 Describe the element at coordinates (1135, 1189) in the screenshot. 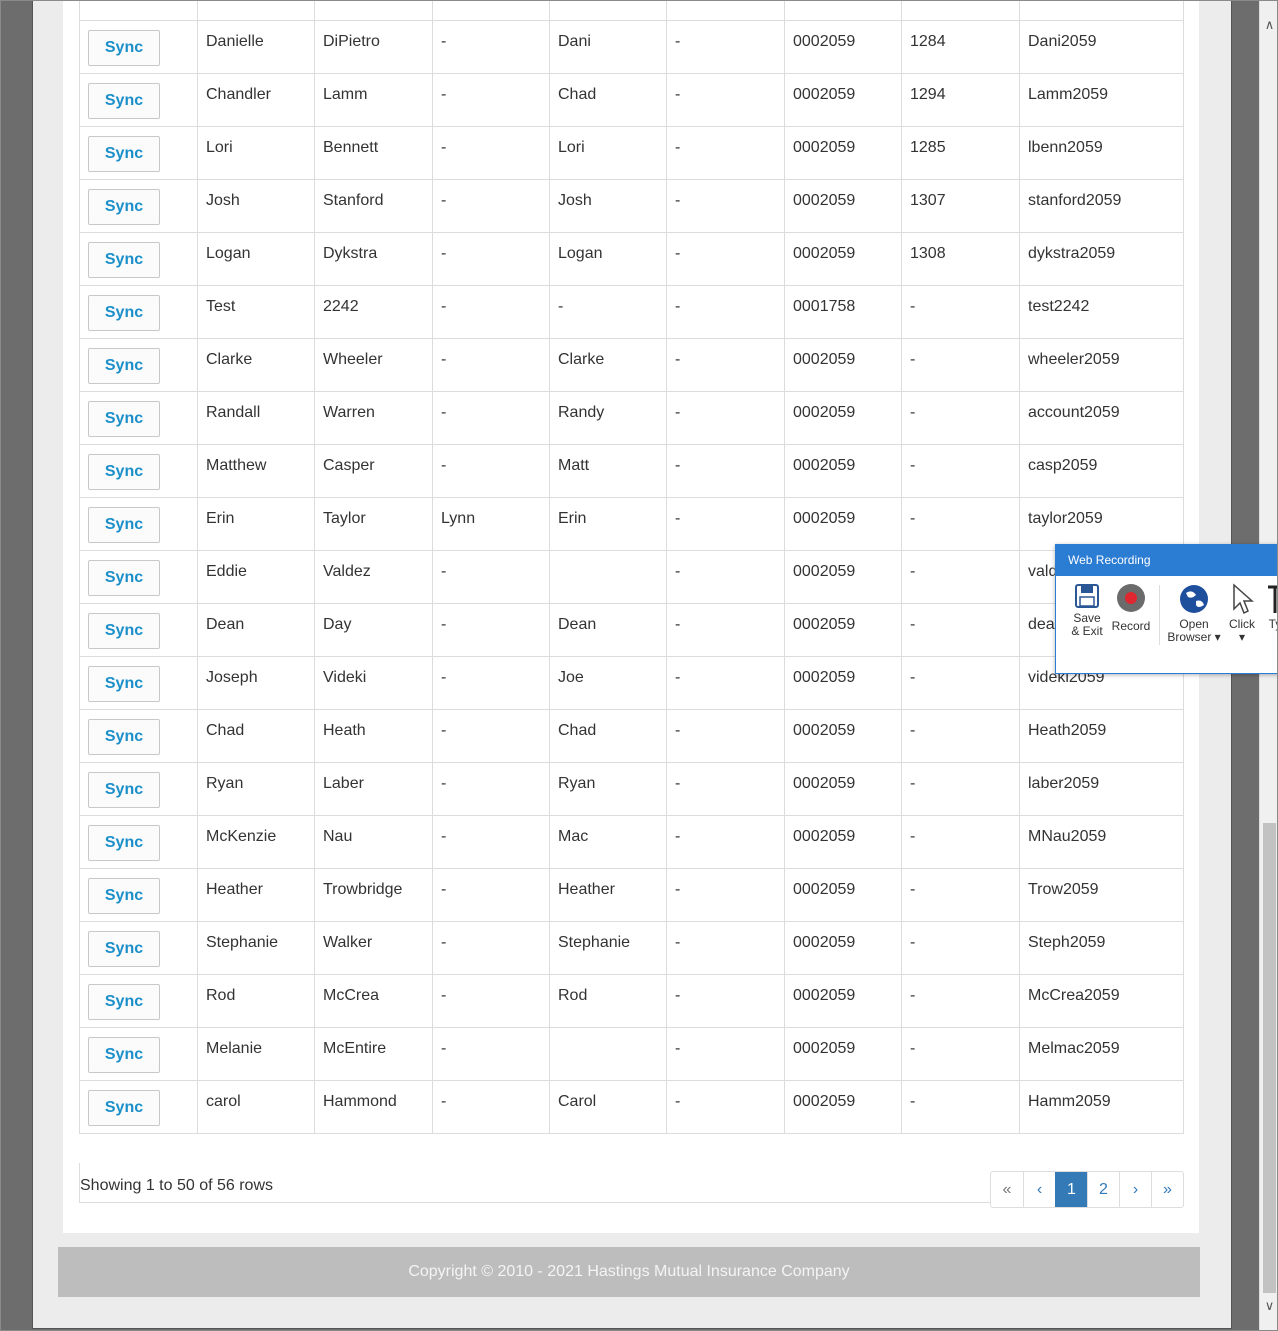

I see `next-page-button: ›` at that location.